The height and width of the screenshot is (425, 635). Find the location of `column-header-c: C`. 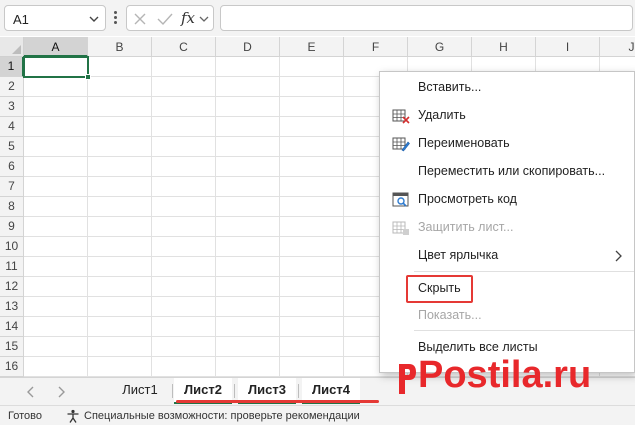

column-header-c: C is located at coordinates (184, 47).